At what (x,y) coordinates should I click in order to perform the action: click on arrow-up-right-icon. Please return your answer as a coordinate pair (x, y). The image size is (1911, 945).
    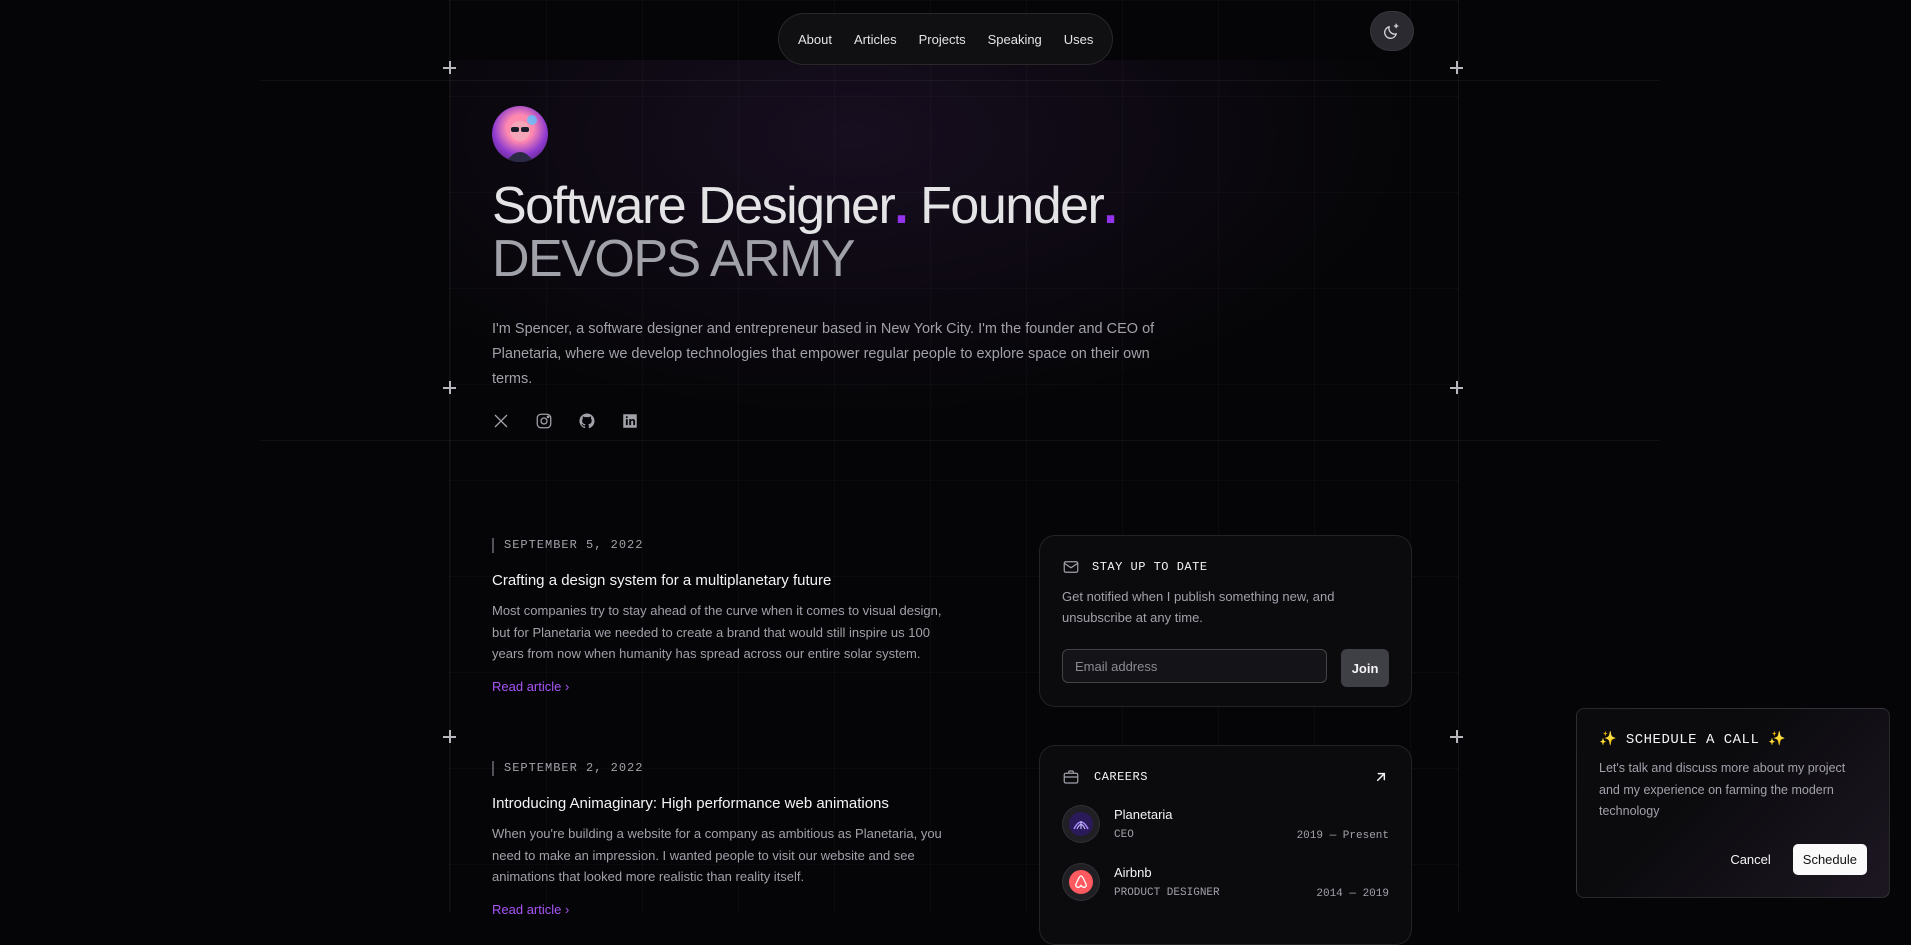
    Looking at the image, I should click on (1381, 777).